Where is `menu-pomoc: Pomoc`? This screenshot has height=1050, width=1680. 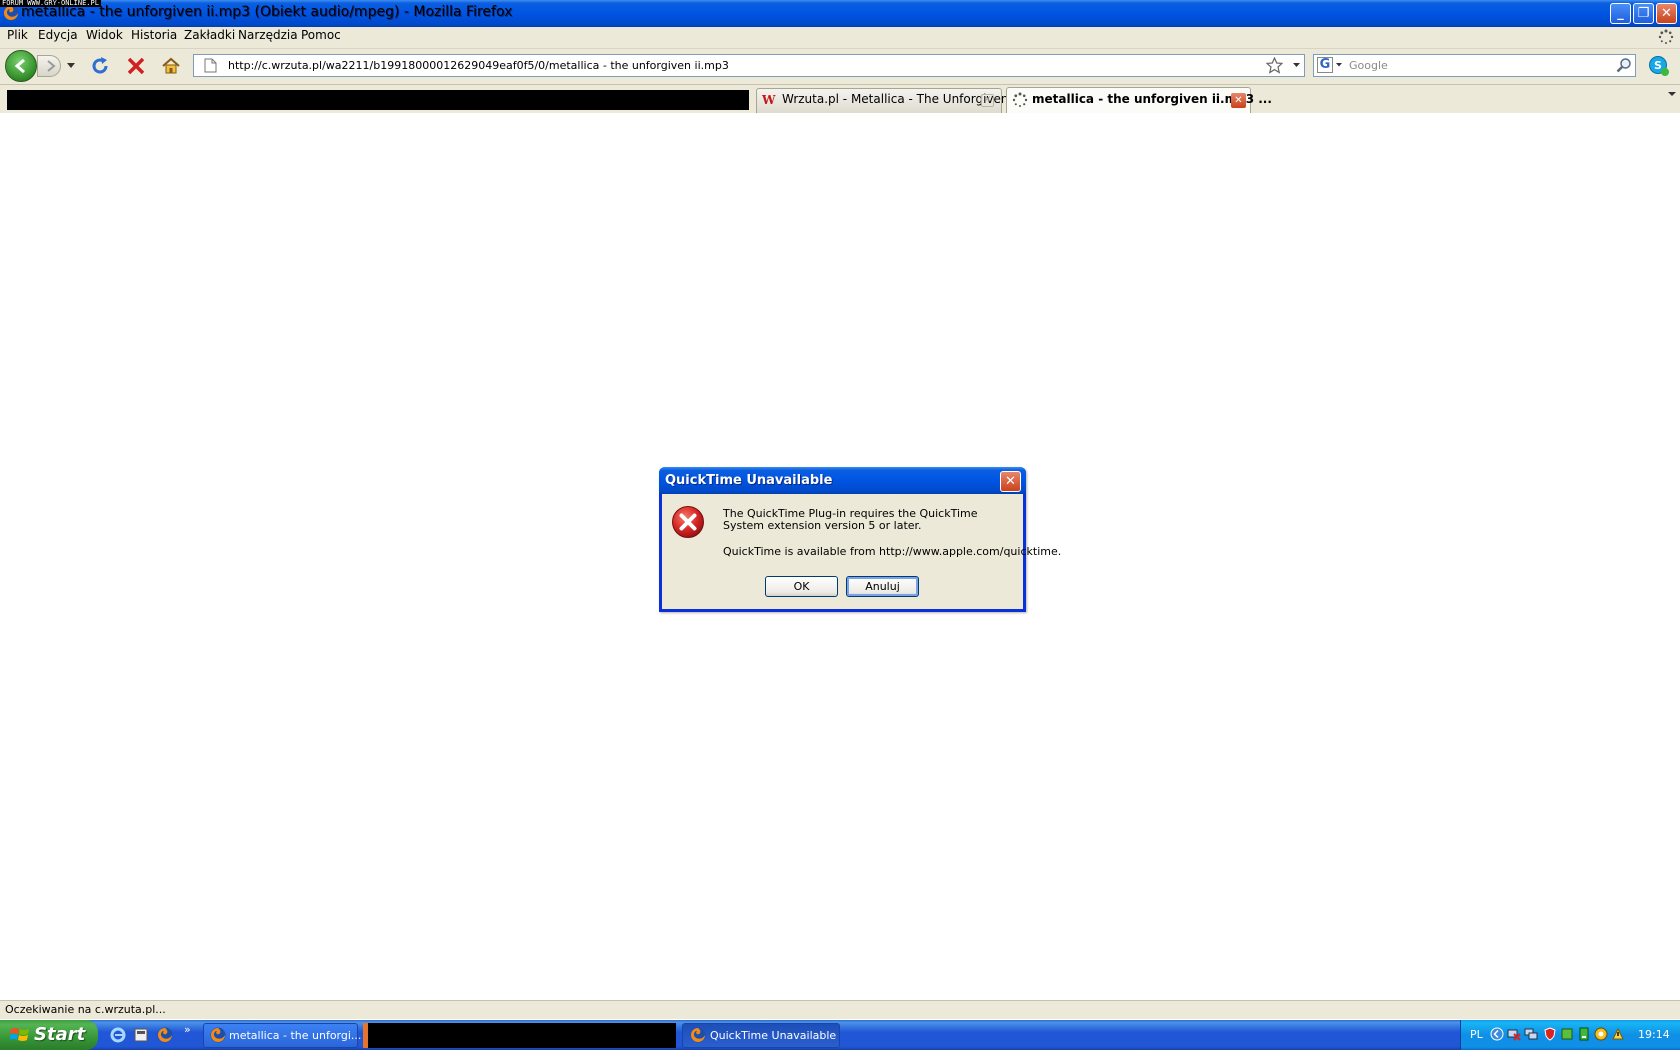
menu-pomoc: Pomoc is located at coordinates (321, 35).